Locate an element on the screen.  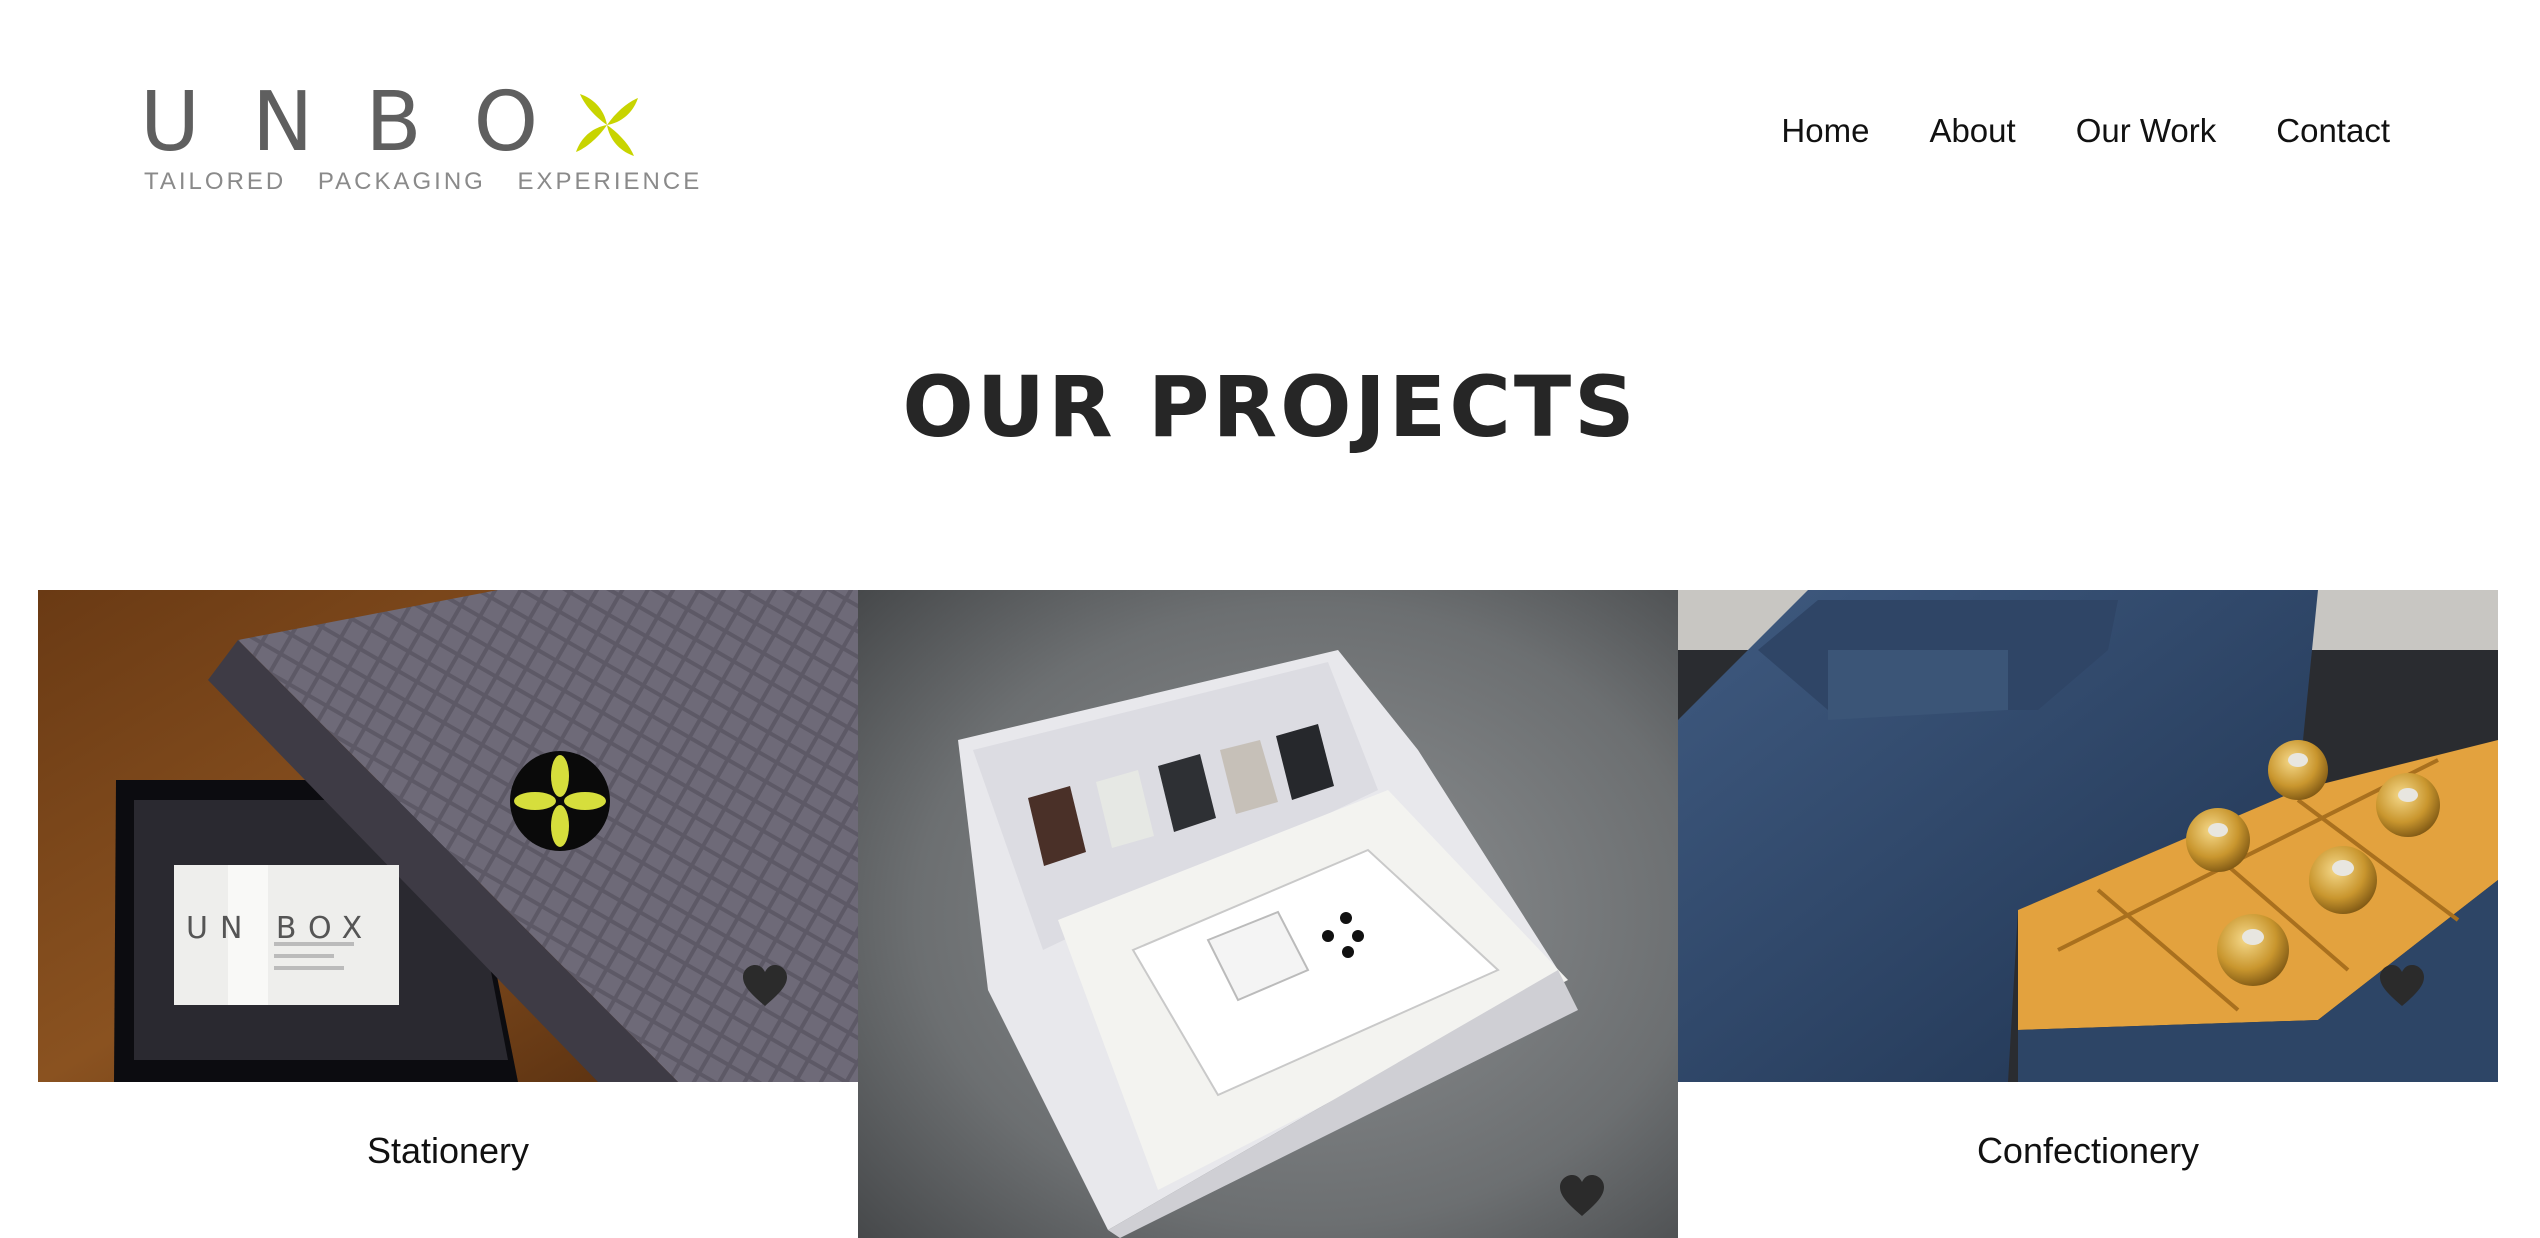
nav-home-link: Home is located at coordinates (1825, 131).